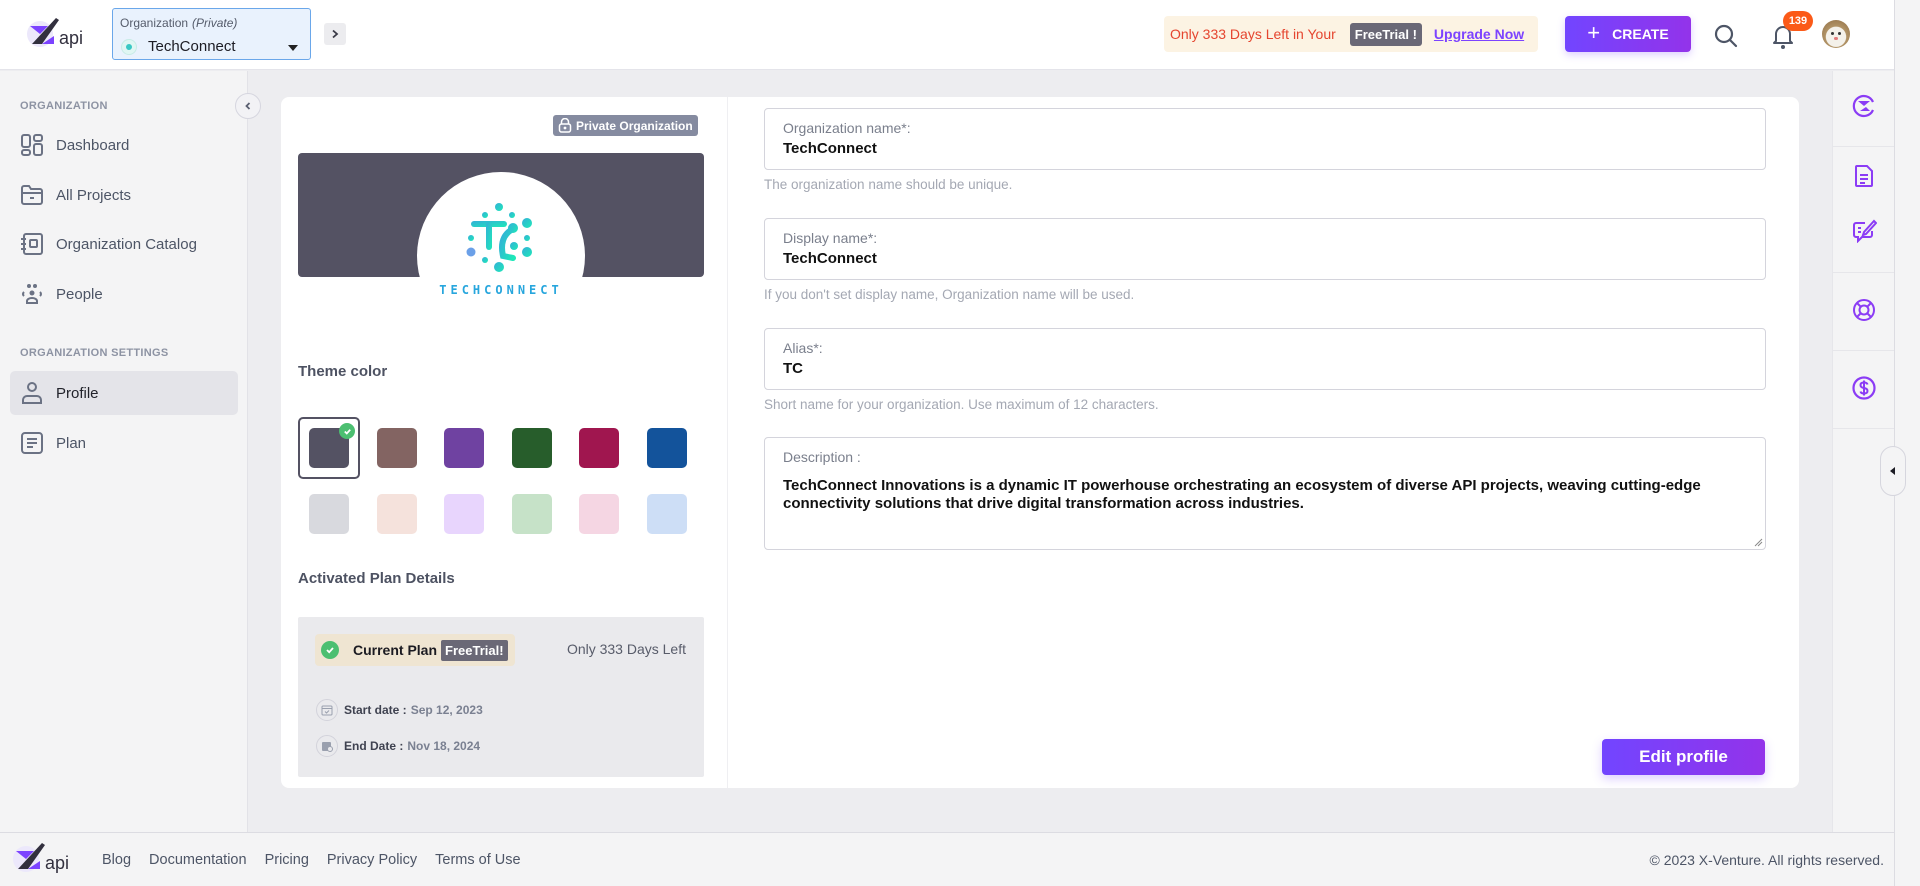 This screenshot has width=1920, height=886. What do you see at coordinates (64, 106) in the screenshot?
I see `sidebar-section-organization: ORGANIZATION` at bounding box center [64, 106].